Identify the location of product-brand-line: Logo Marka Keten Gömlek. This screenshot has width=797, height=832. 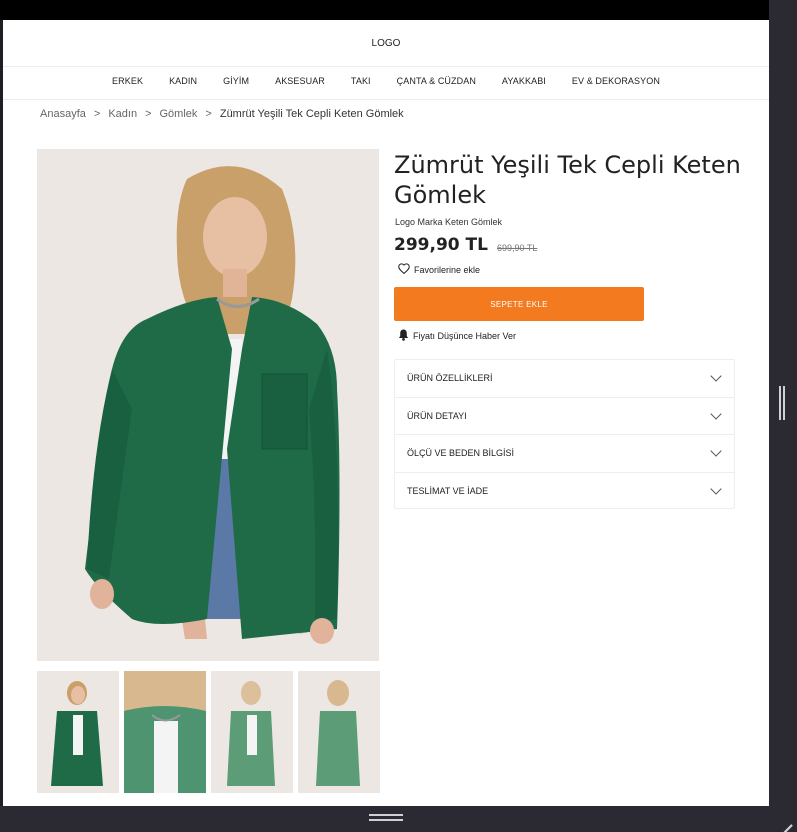
(449, 222).